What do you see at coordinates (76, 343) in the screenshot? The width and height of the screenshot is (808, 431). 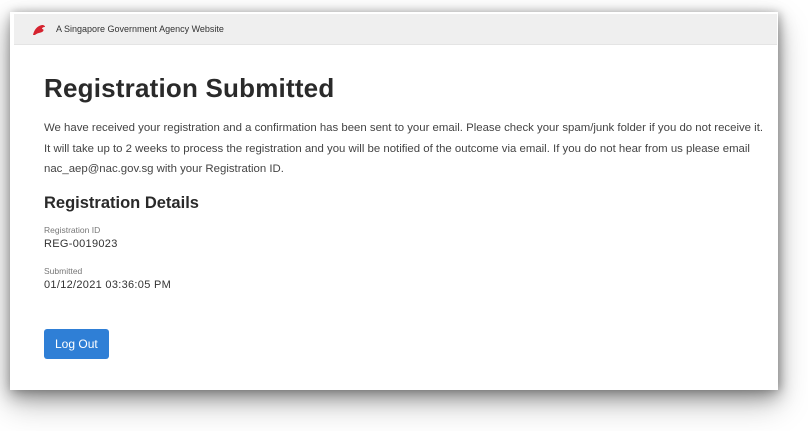 I see `logout-button: Log Out` at bounding box center [76, 343].